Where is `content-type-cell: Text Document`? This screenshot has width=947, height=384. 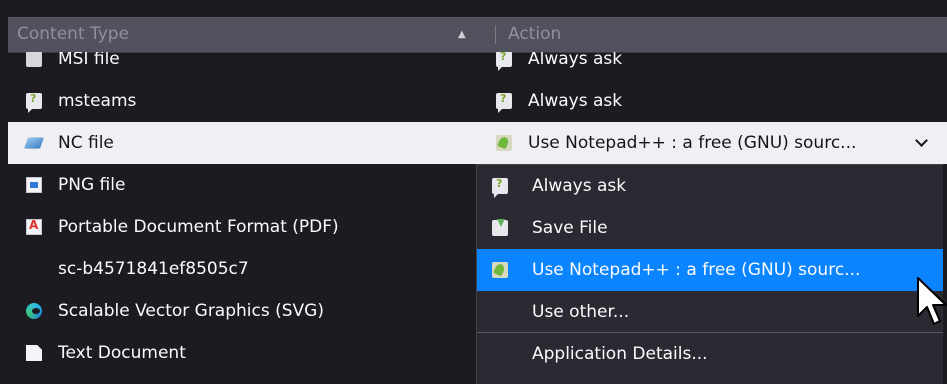 content-type-cell: Text Document is located at coordinates (106, 353).